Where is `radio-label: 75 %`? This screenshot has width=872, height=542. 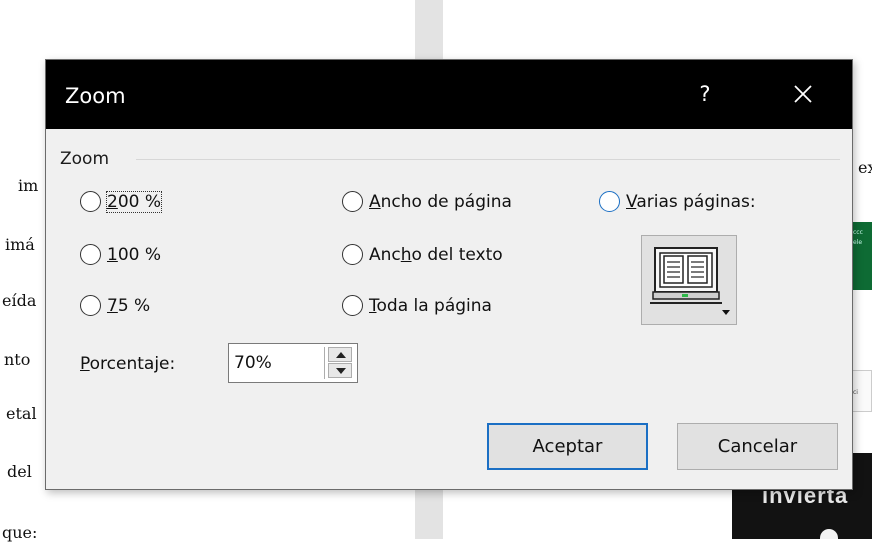
radio-label: 75 % is located at coordinates (129, 305).